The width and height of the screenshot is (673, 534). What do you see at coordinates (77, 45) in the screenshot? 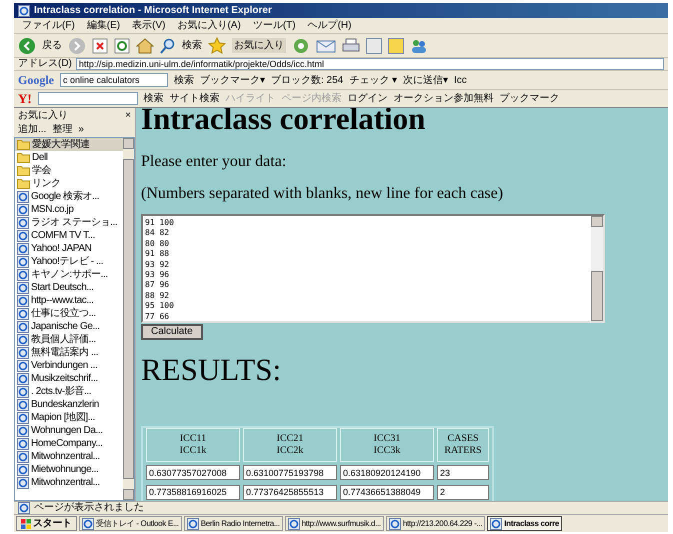
I see `forward-icon` at bounding box center [77, 45].